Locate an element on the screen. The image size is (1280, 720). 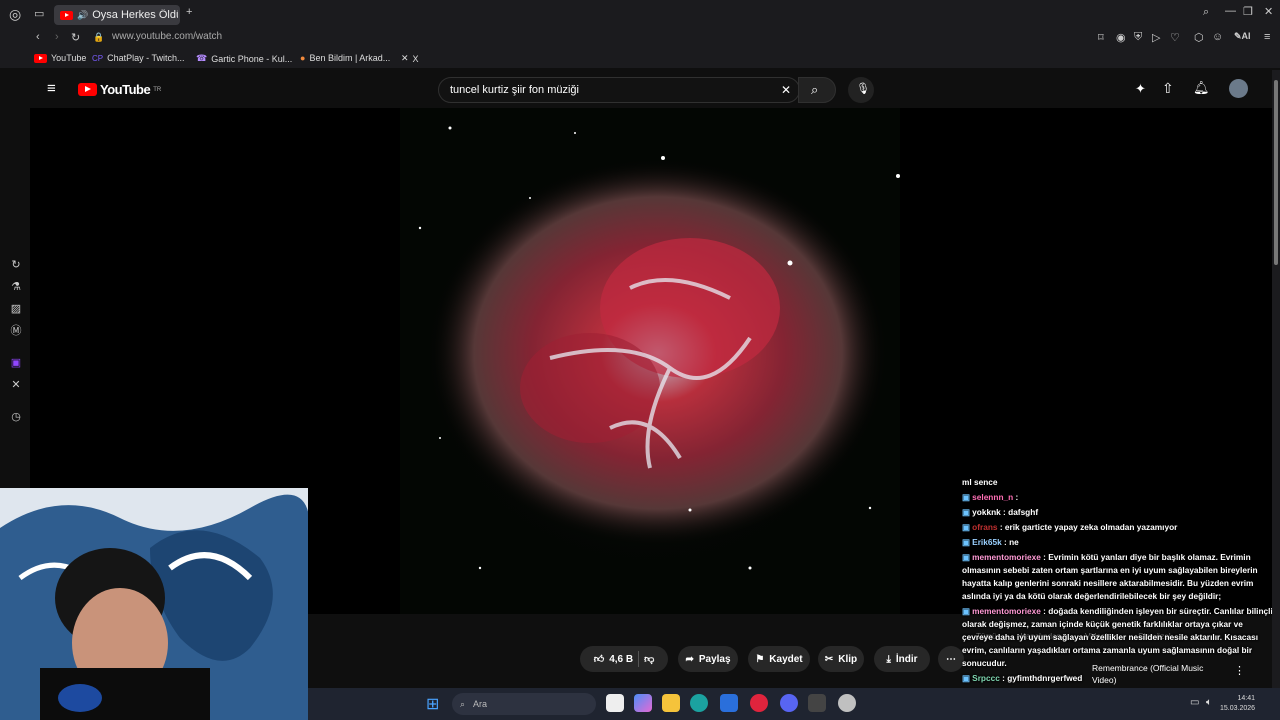
chat-message: ▣ Srpccc : gyfimthdnrgerfwed is located at coordinates (1119, 678).